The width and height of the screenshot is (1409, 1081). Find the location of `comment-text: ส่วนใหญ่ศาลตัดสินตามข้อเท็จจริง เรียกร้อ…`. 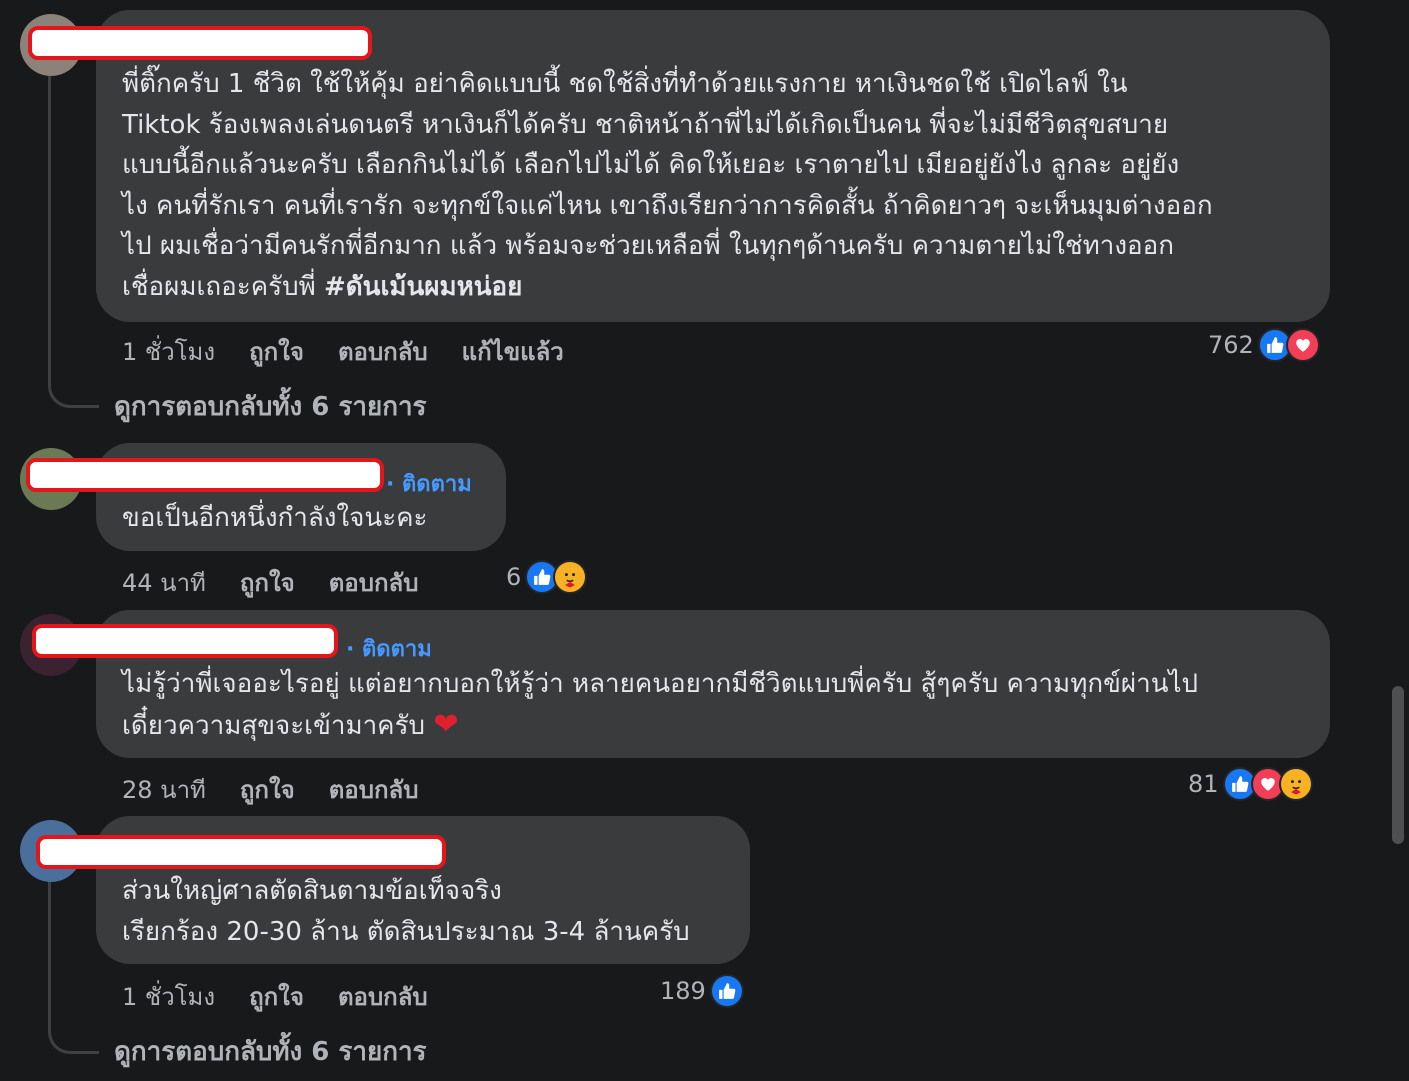

comment-text: ส่วนใหญ่ศาลตัดสินตามข้อเท็จจริง เรียกร้อ… is located at coordinates (406, 911).